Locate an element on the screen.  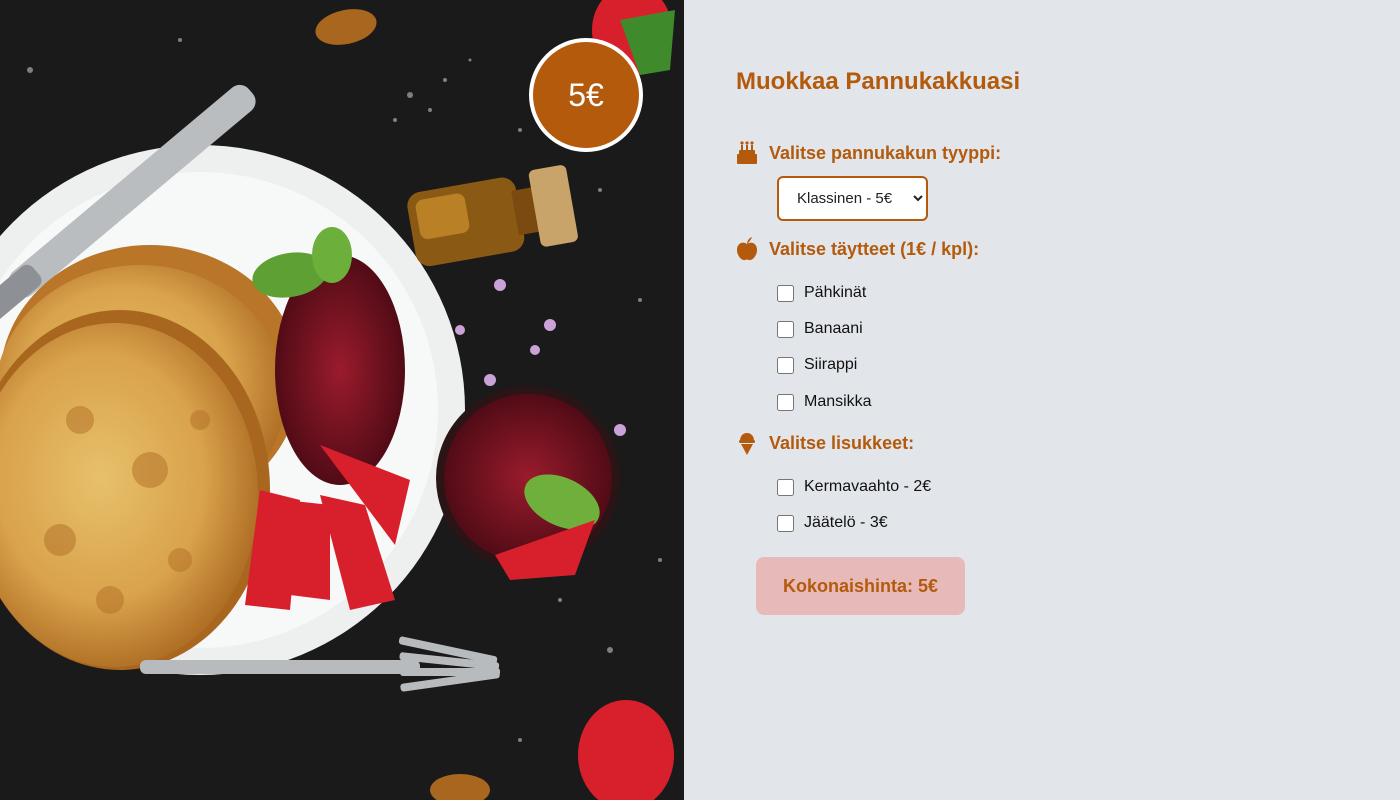
filling-option-mansikka: Mansikka is located at coordinates (824, 402).